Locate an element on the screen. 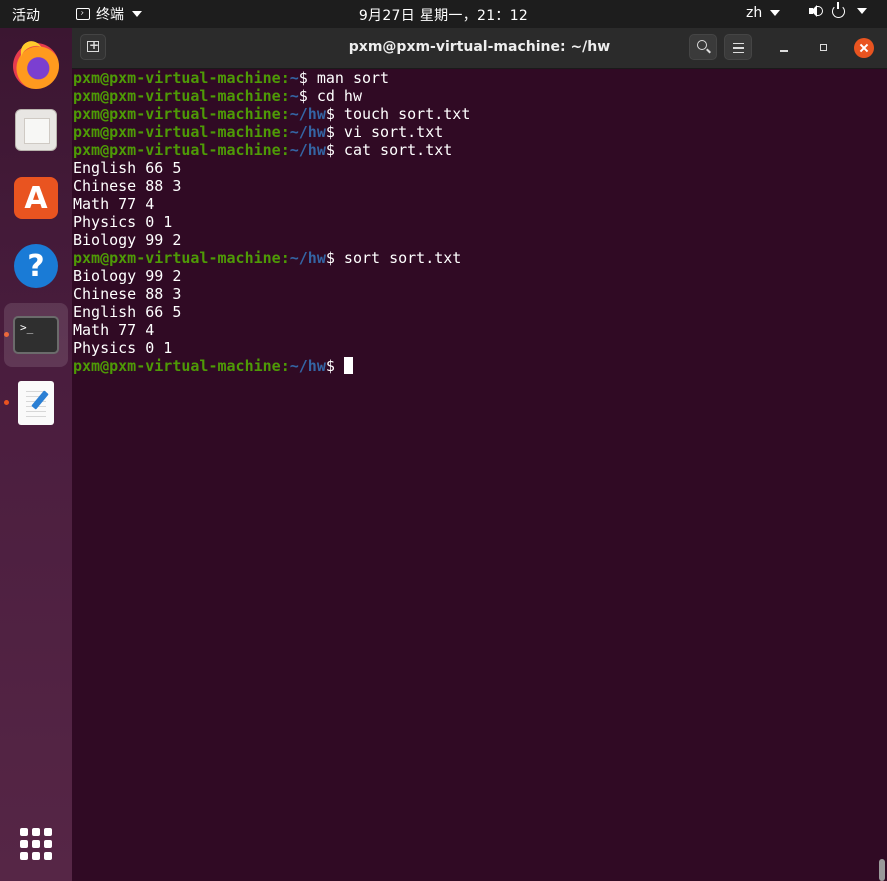 The width and height of the screenshot is (887, 881). scrollbar-thumb is located at coordinates (882, 870).